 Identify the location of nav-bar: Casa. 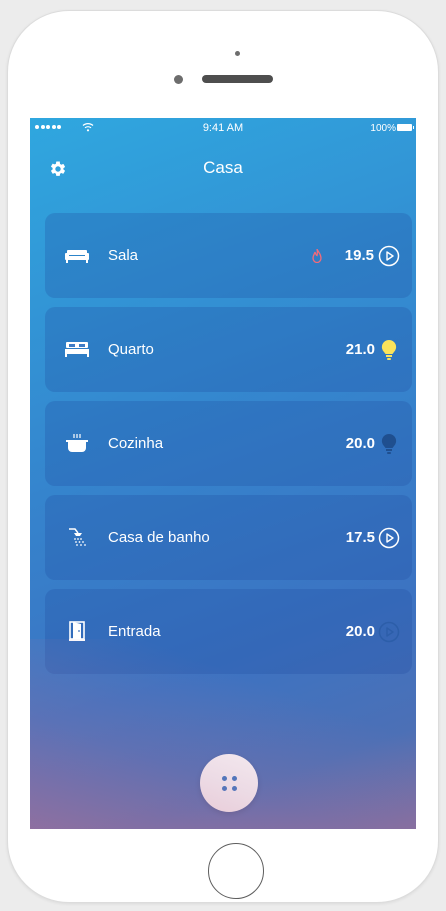
(223, 169).